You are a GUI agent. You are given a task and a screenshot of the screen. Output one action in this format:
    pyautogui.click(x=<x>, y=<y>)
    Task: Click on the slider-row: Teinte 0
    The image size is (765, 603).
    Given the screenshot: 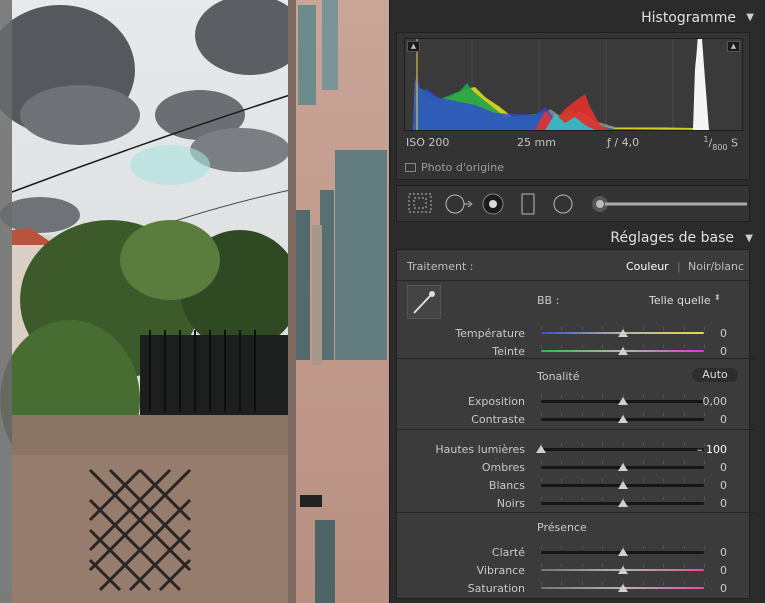 What is the action you would take?
    pyautogui.click(x=573, y=352)
    